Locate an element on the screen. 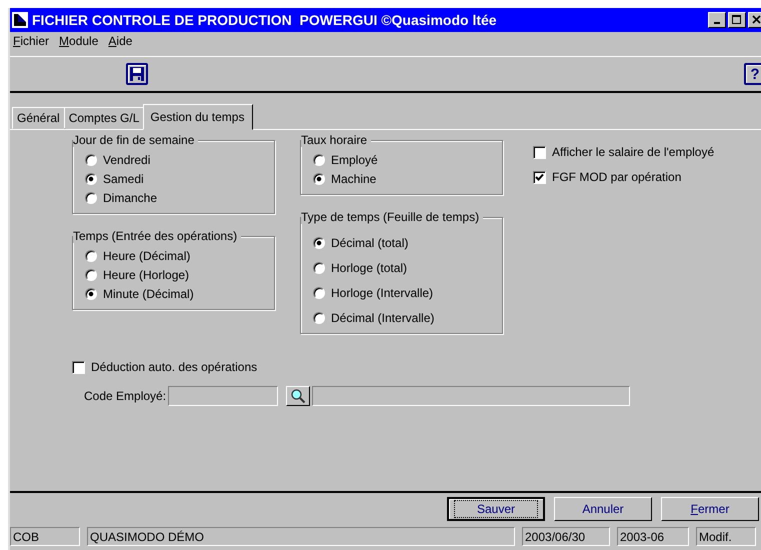 This screenshot has height=550, width=761. radio-label: Heure (Horloge) is located at coordinates (146, 275).